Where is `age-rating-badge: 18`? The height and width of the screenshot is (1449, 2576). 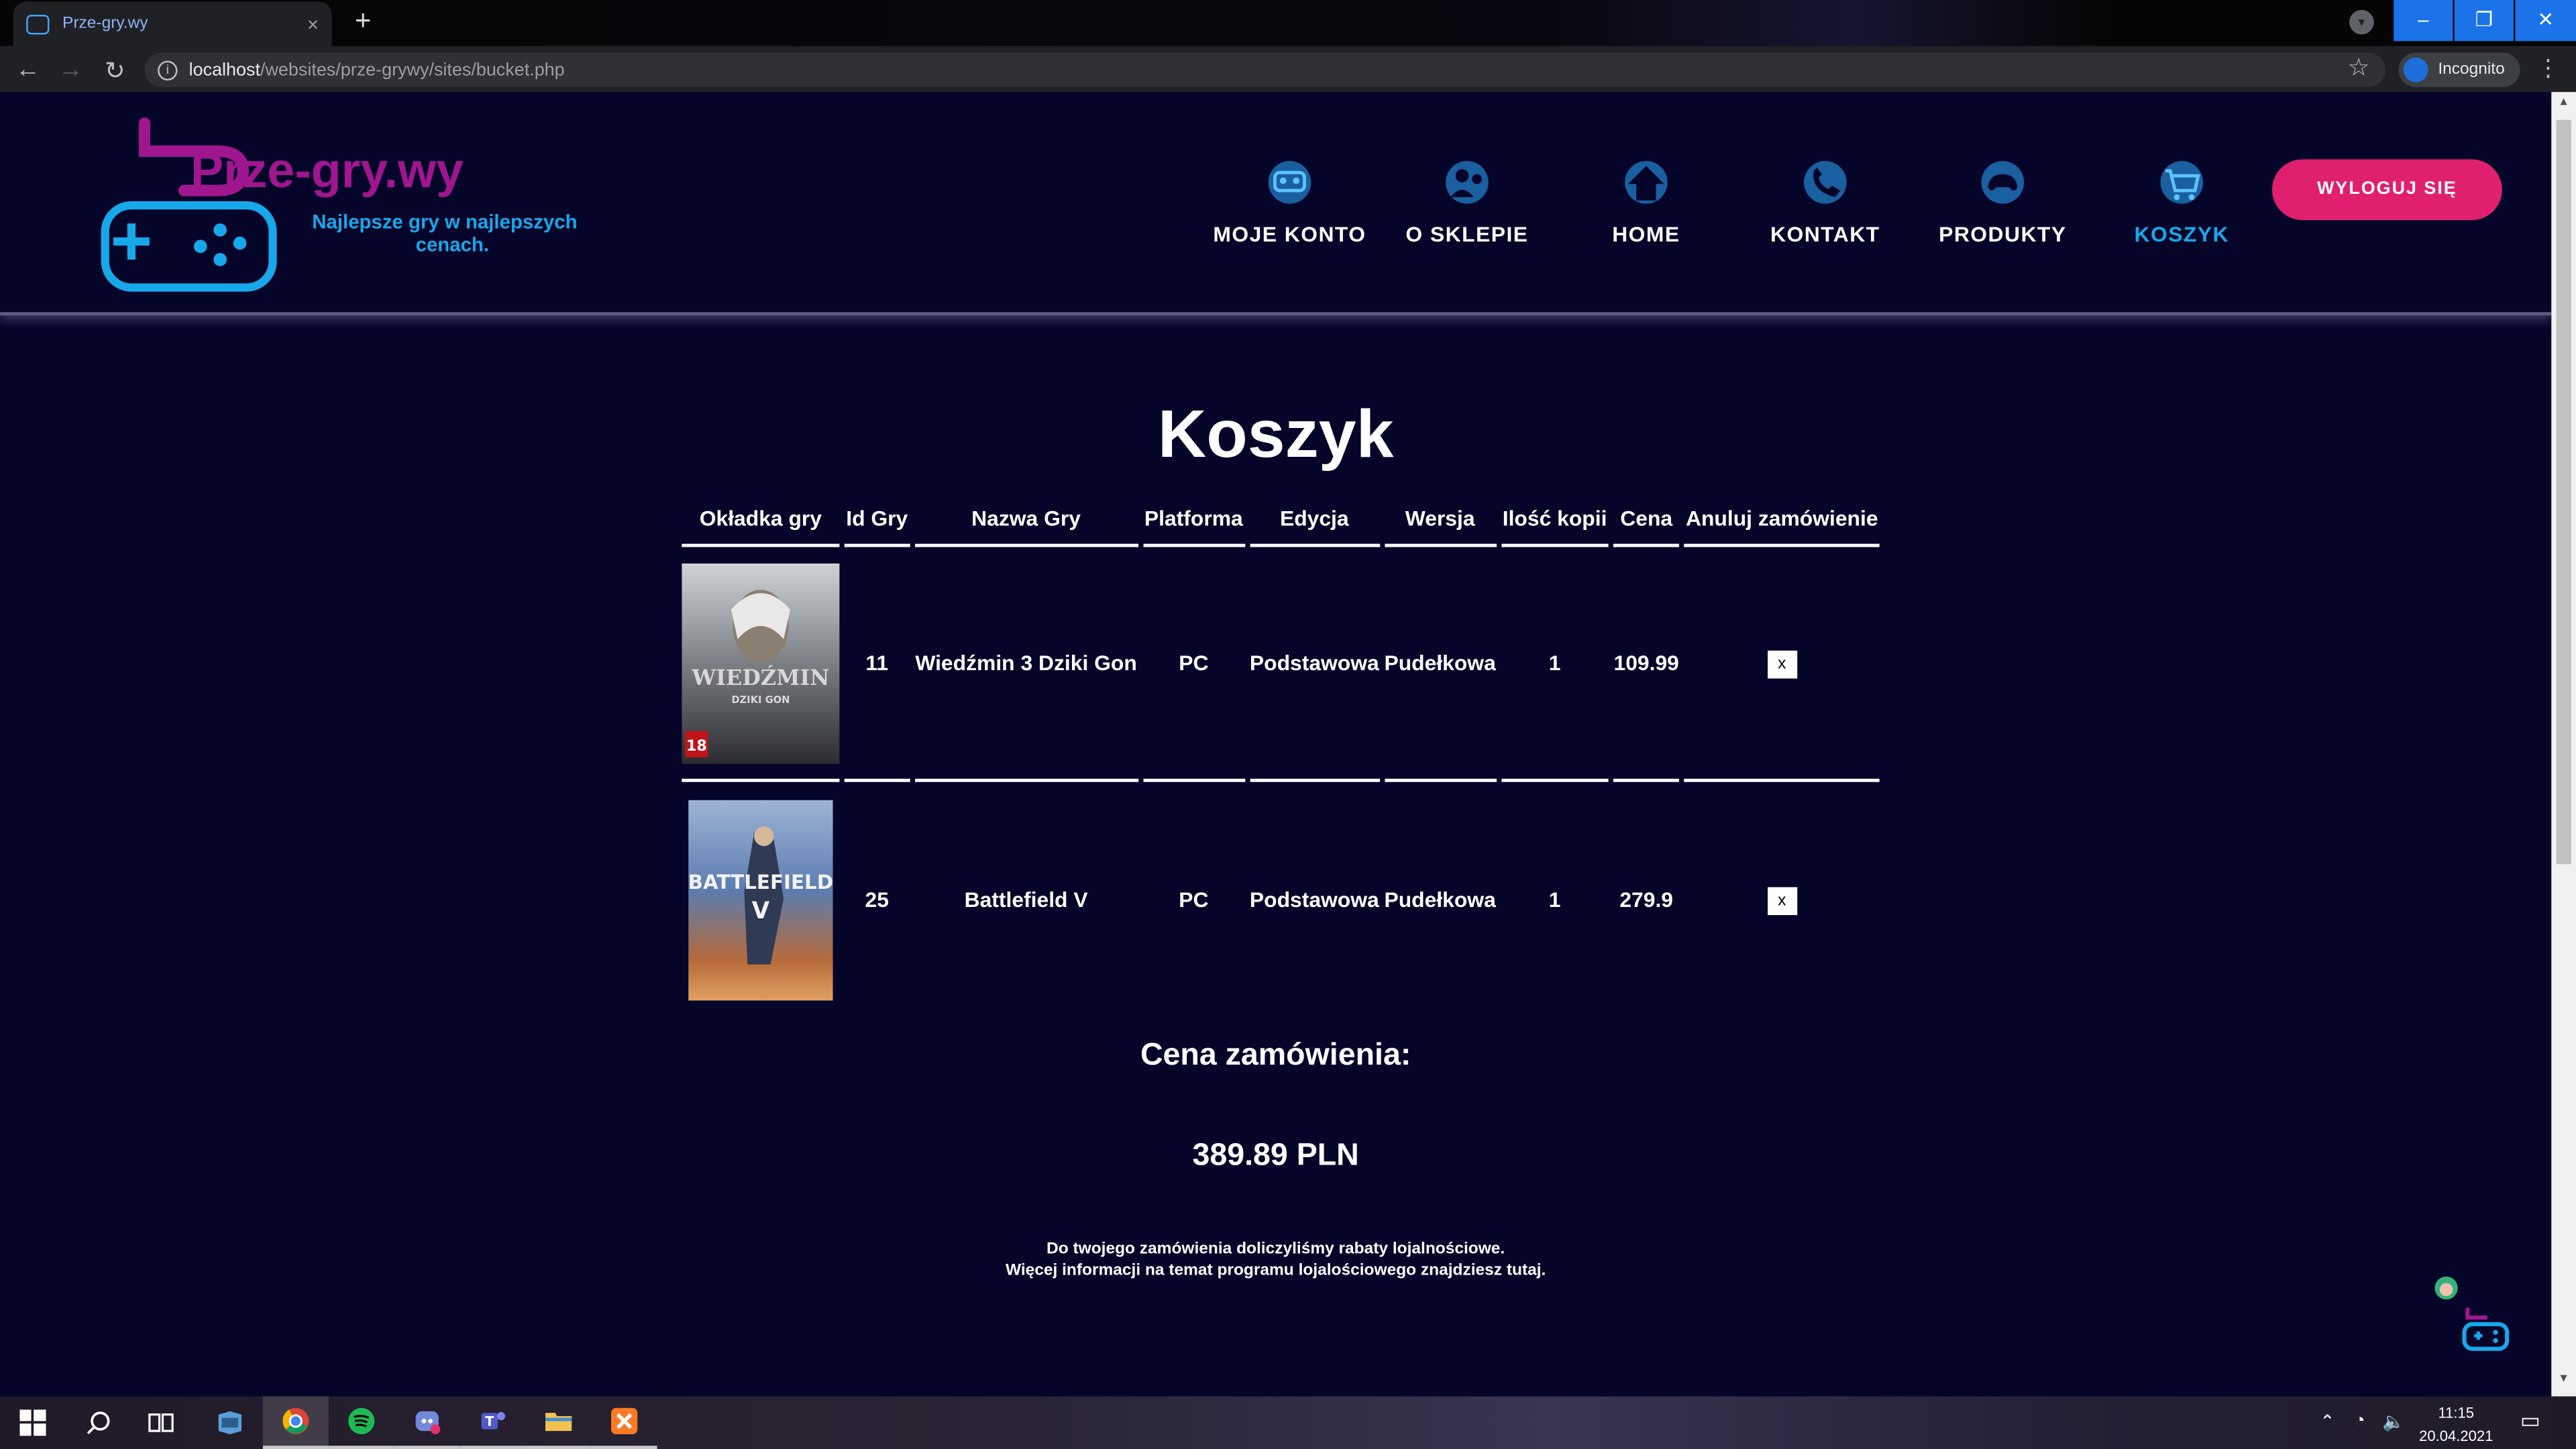
age-rating-badge: 18 is located at coordinates (696, 745).